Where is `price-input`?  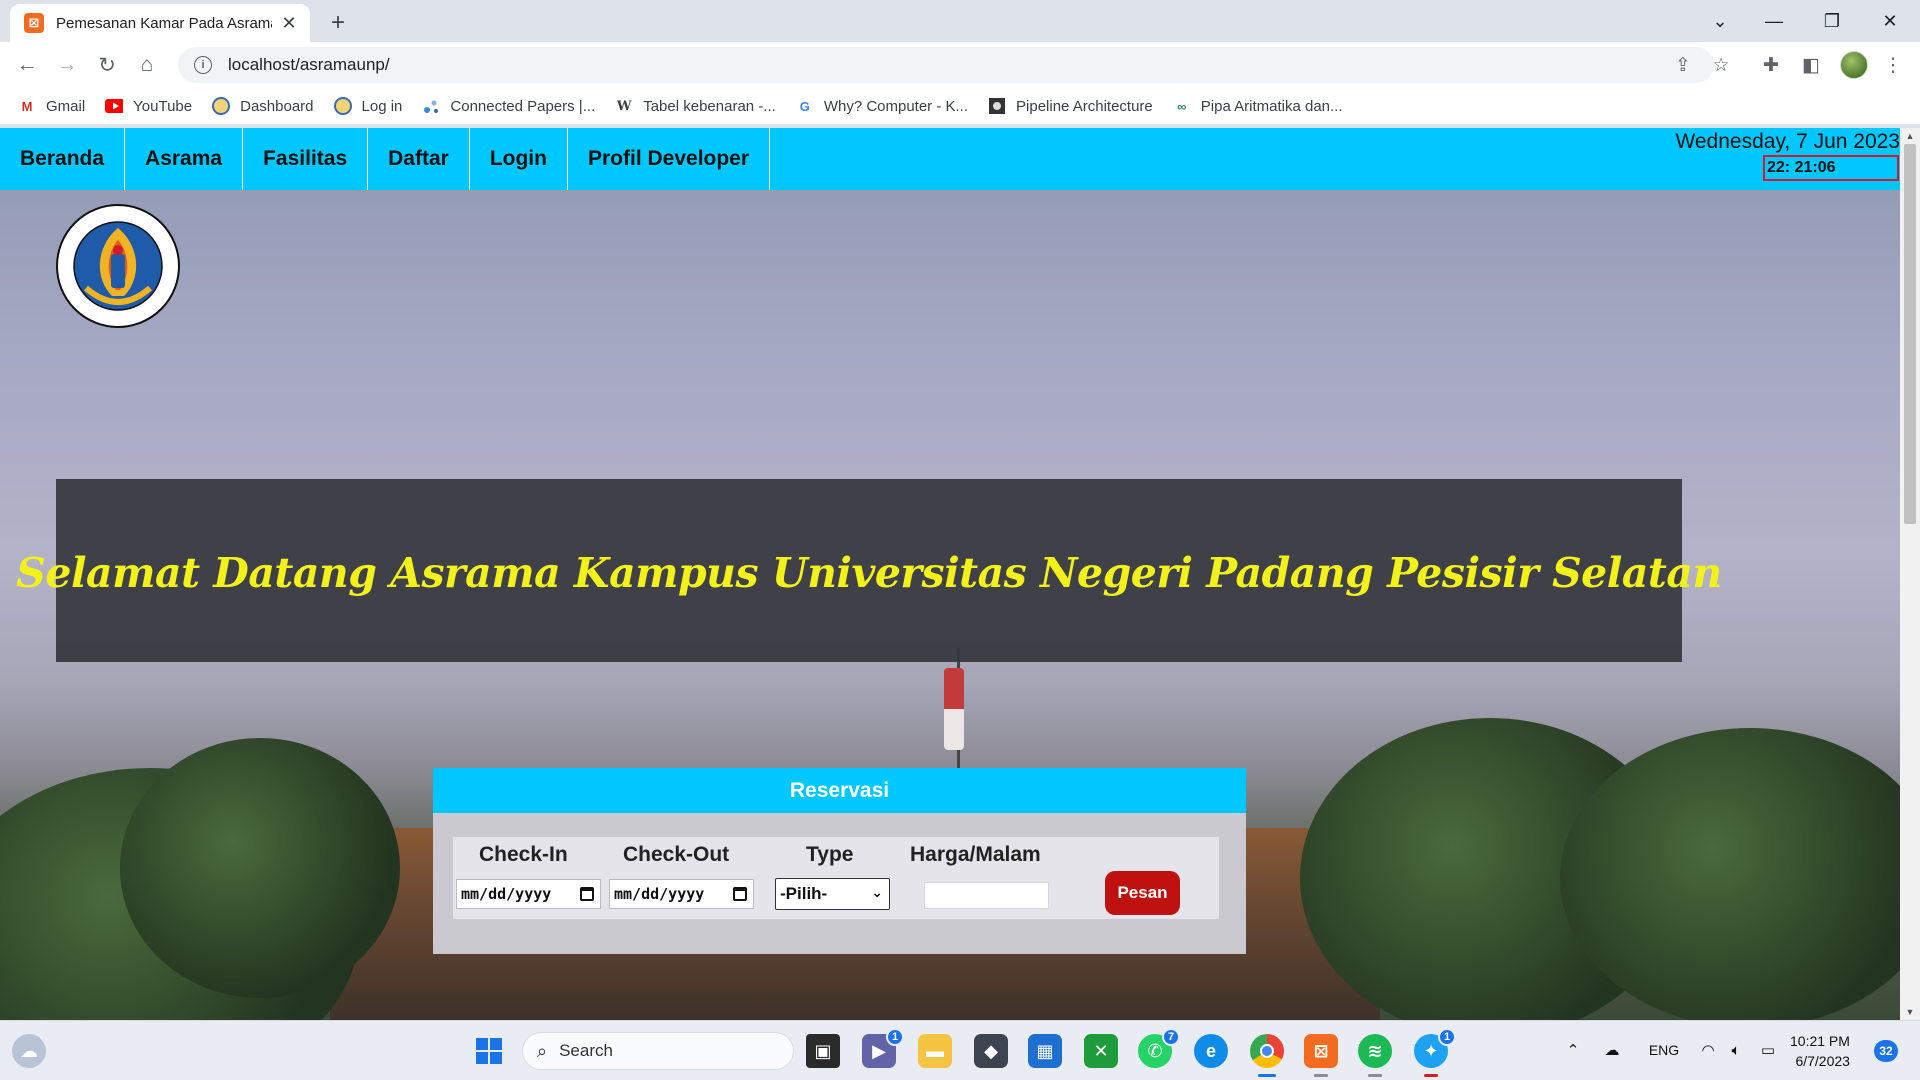 price-input is located at coordinates (986, 895).